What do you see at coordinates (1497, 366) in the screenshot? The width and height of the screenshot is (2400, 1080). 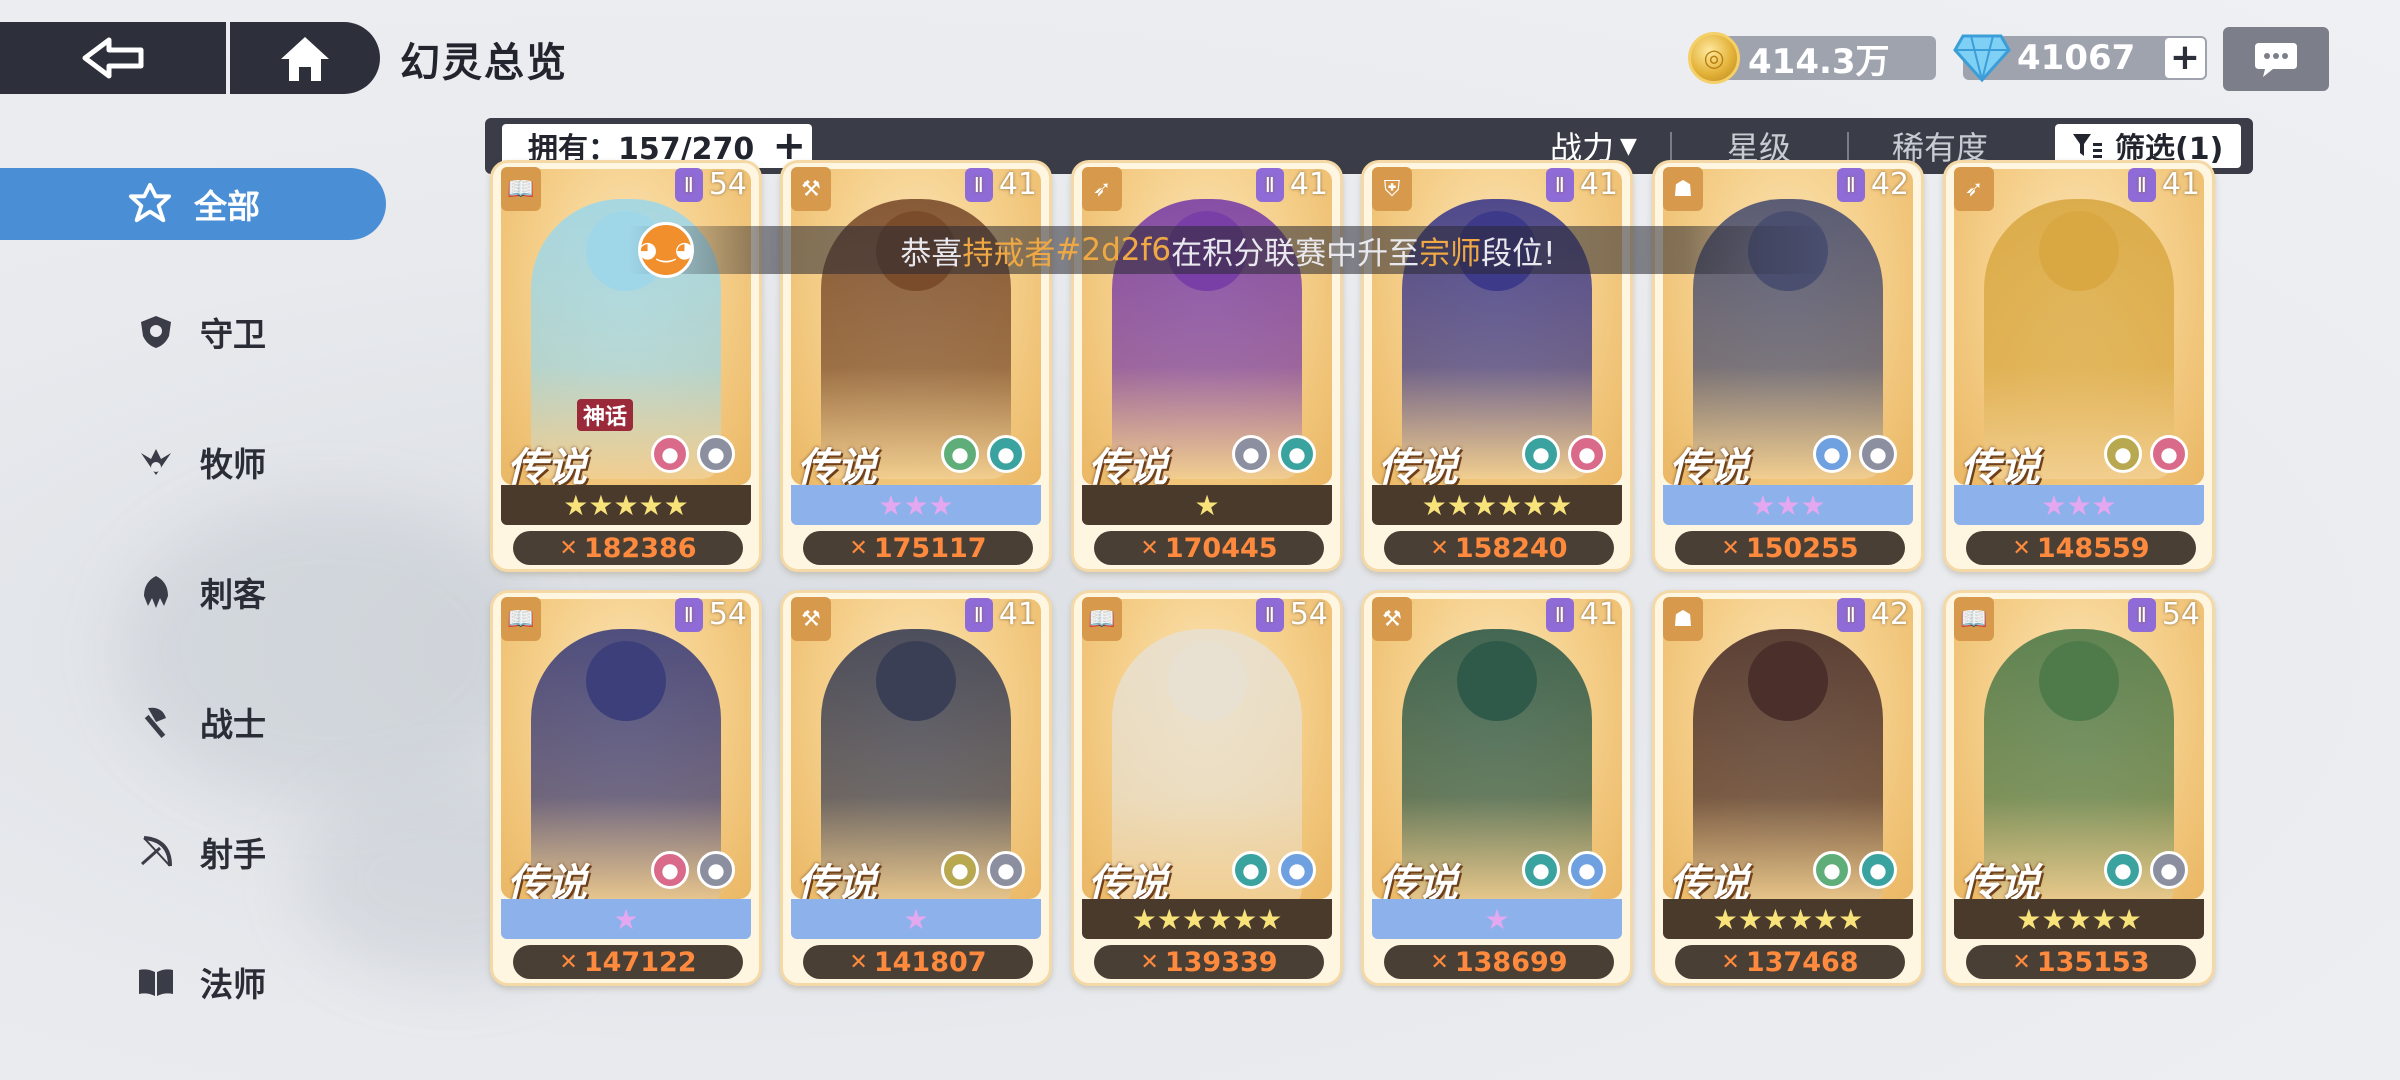 I see `hero-card: ⛨ Ⅱ 41 传说 ● ● ★★★★★★ ✕ 158240` at bounding box center [1497, 366].